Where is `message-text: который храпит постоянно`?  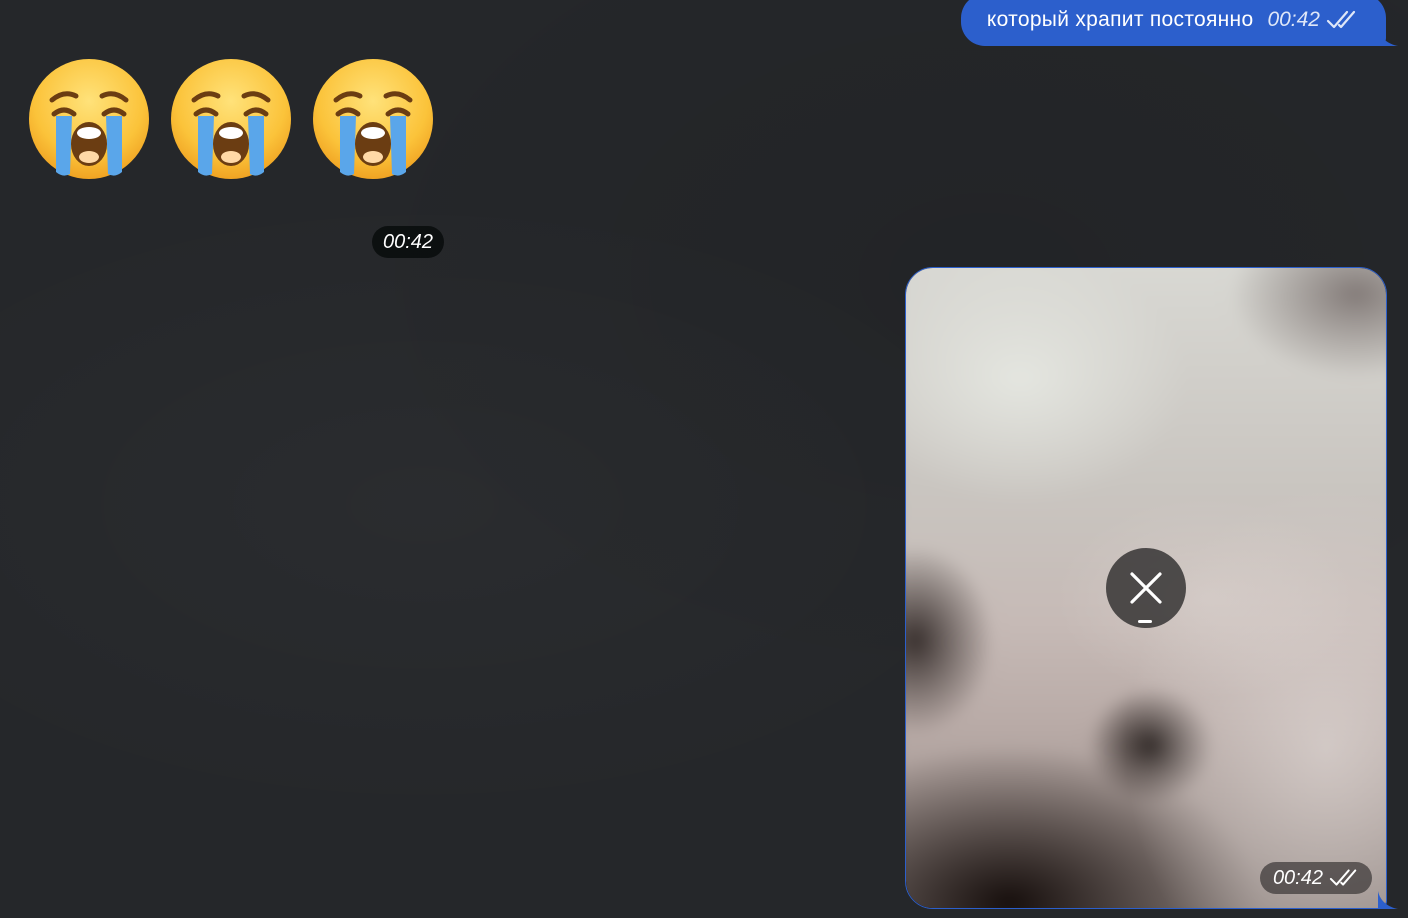 message-text: который храпит постоянно is located at coordinates (1120, 19).